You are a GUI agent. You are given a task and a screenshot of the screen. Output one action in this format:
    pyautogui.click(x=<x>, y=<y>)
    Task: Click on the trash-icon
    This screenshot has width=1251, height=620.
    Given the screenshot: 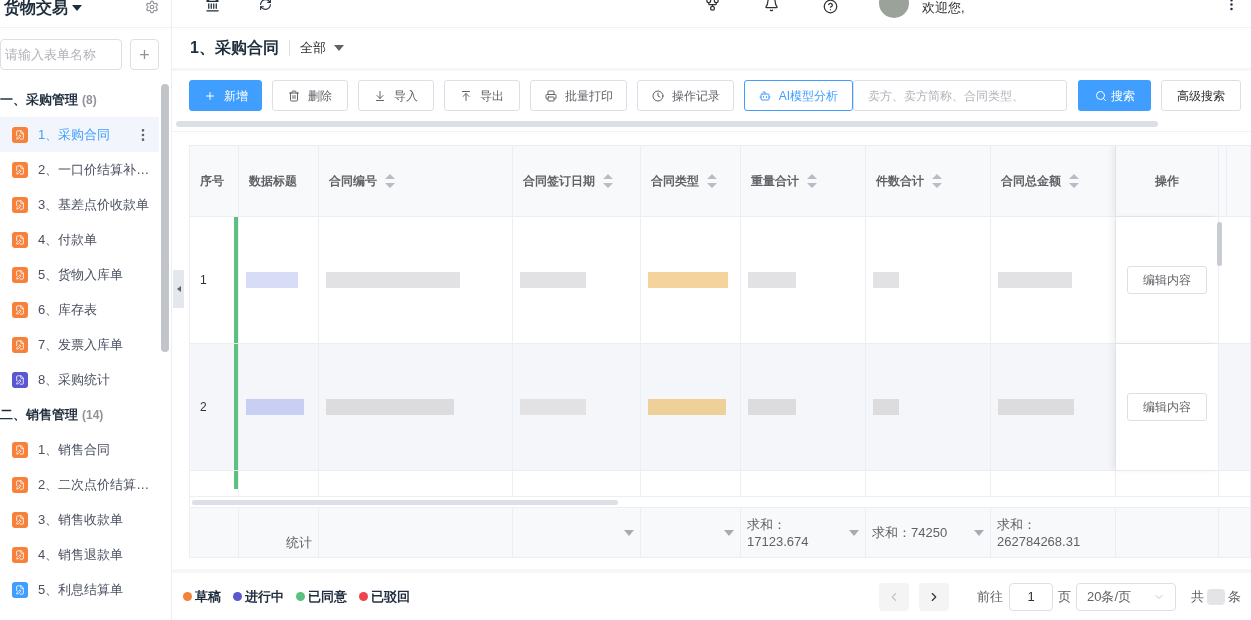 What is the action you would take?
    pyautogui.click(x=294, y=95)
    